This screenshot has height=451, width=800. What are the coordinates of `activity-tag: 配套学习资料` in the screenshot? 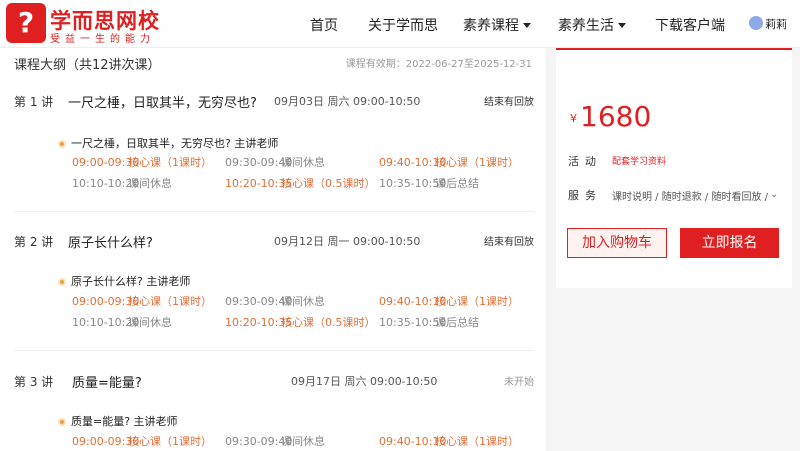 It's located at (639, 160).